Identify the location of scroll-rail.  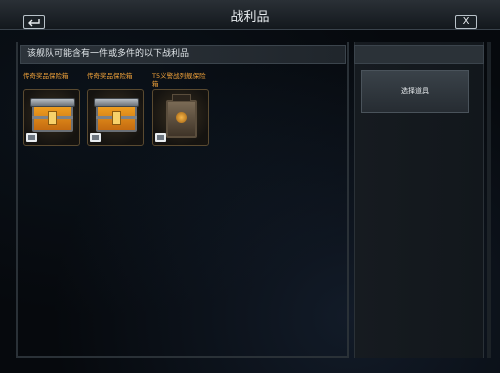
(489, 200).